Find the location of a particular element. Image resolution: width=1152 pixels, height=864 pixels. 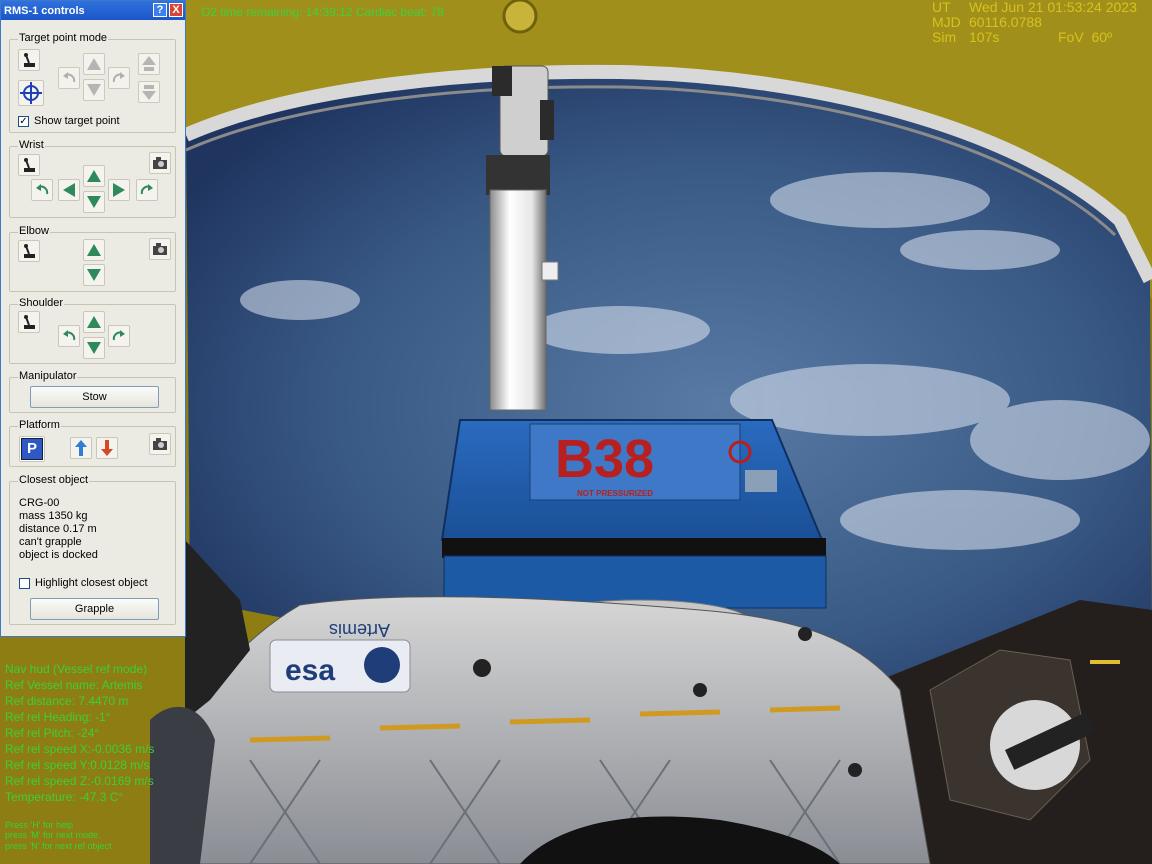

joystick-mode-button is located at coordinates (29, 60).